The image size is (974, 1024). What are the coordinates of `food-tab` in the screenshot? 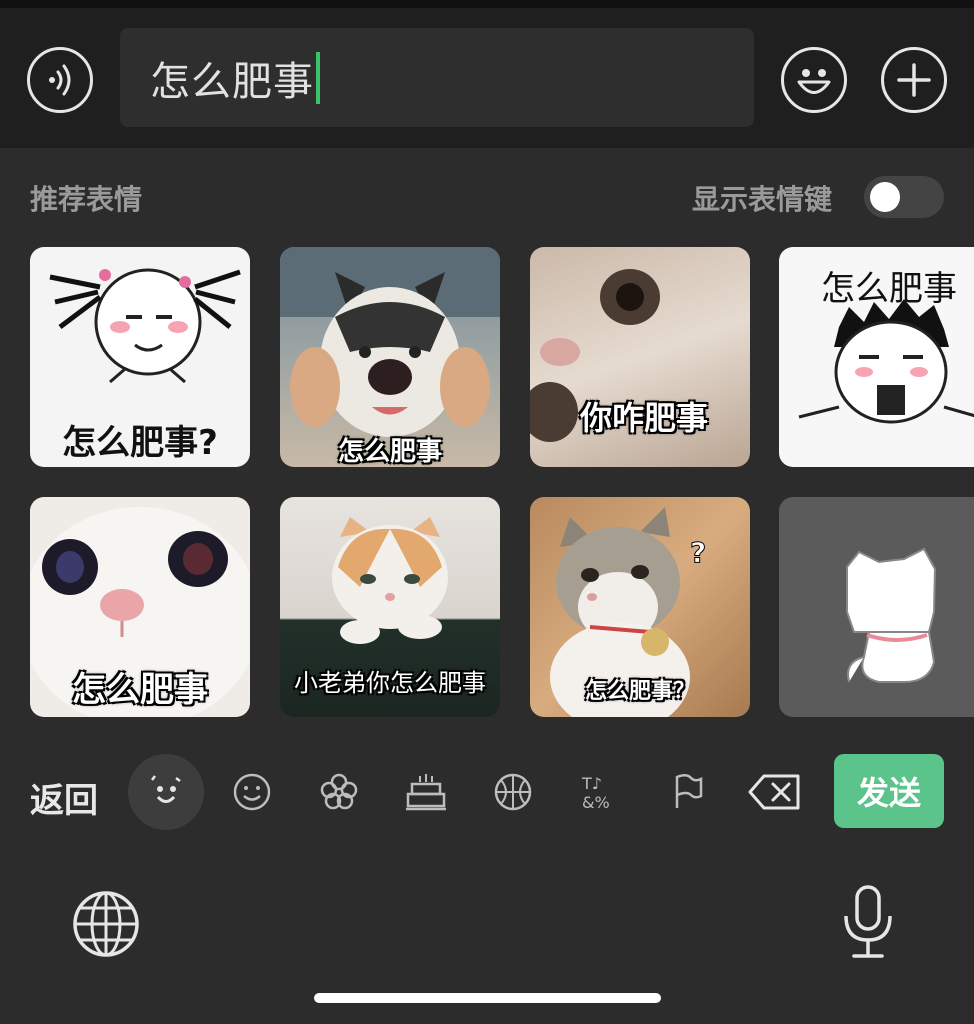 It's located at (426, 792).